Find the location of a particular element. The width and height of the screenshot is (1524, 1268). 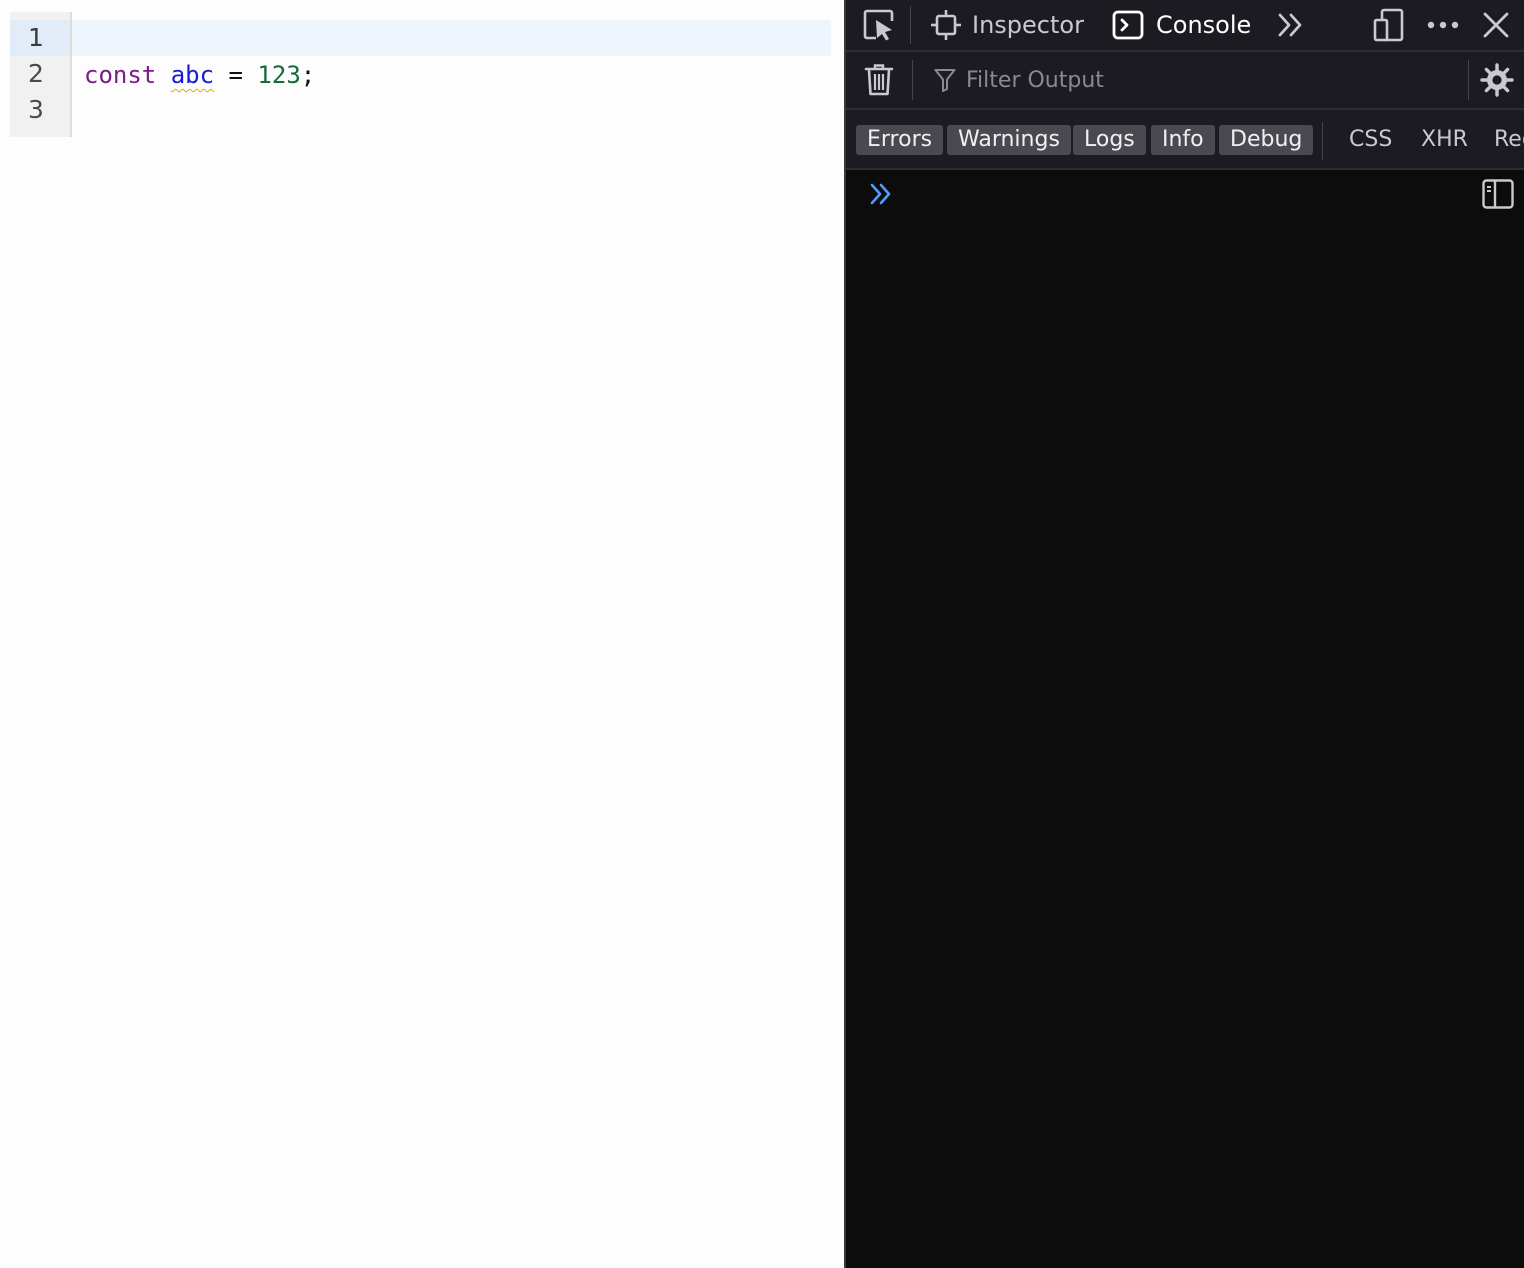

console-settings-gear-icon is located at coordinates (1497, 80).